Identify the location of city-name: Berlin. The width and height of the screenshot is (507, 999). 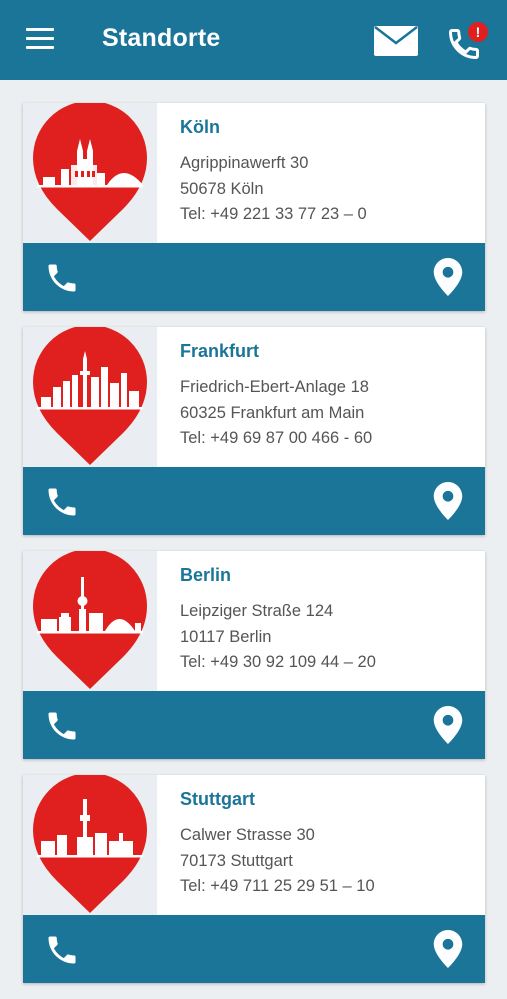
(206, 575).